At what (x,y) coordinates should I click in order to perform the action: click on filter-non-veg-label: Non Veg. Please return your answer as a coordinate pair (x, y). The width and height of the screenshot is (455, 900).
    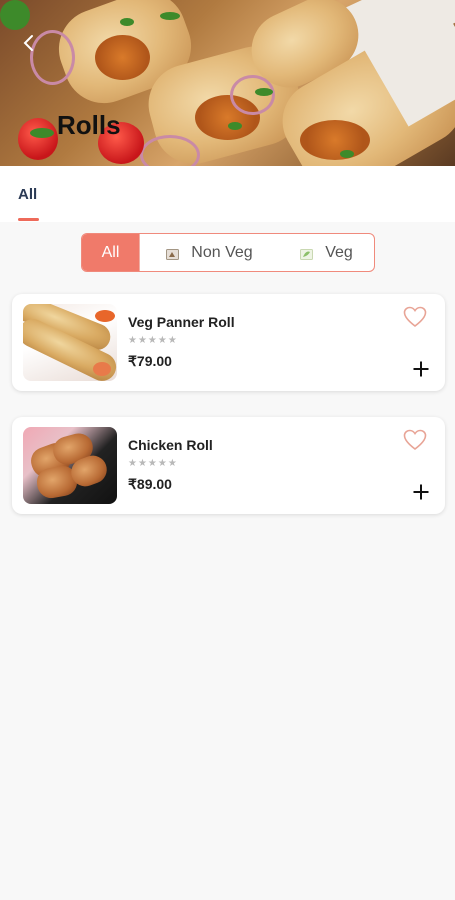
    Looking at the image, I should click on (222, 252).